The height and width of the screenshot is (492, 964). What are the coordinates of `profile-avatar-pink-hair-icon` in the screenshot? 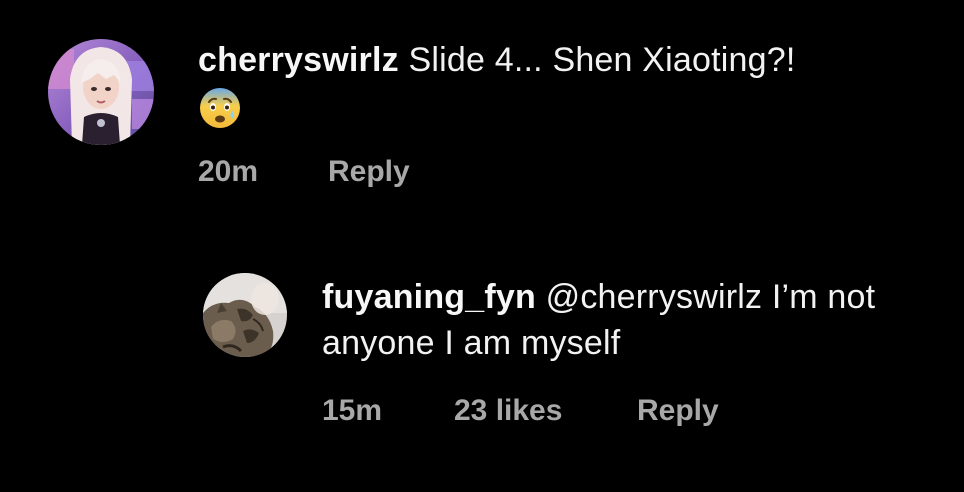 It's located at (101, 92).